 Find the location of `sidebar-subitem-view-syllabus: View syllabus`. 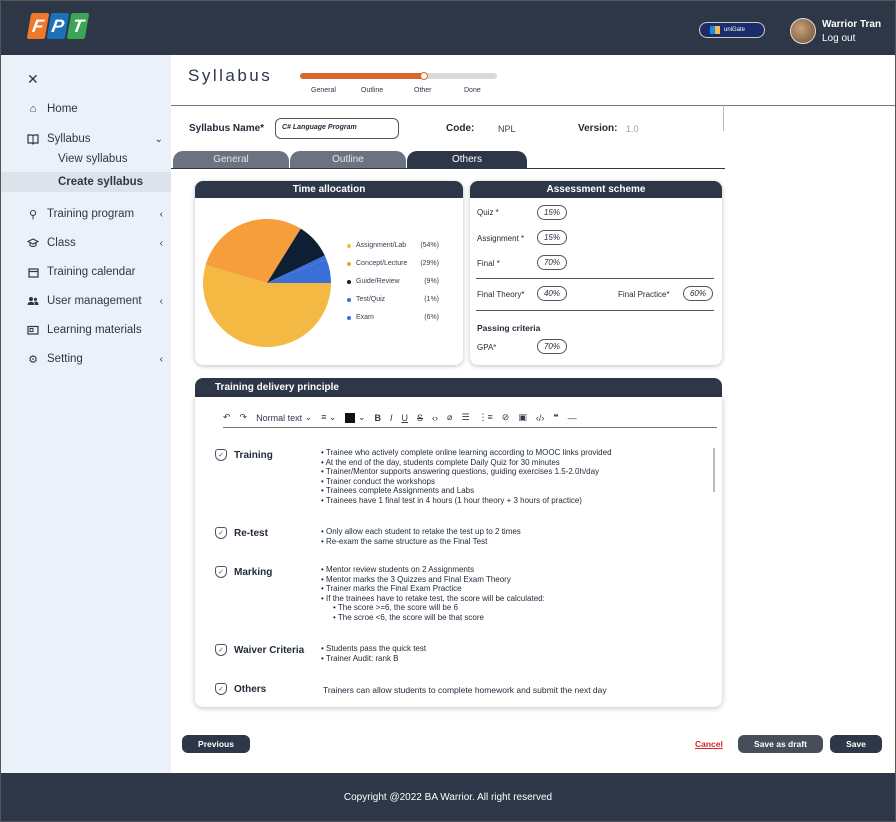

sidebar-subitem-view-syllabus: View syllabus is located at coordinates (92, 159).